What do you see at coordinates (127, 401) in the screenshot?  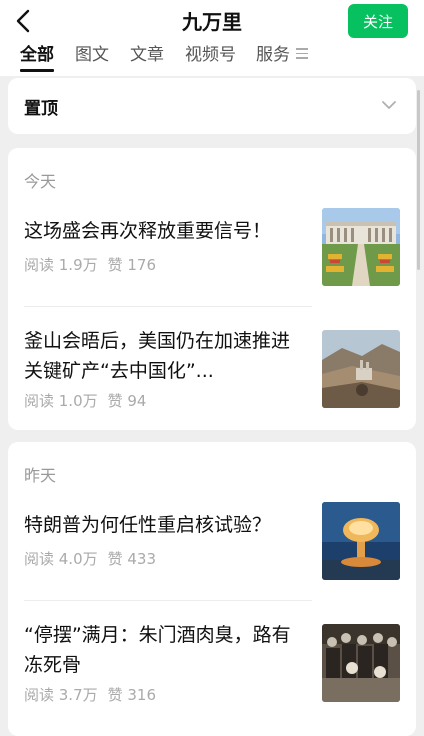 I see `like-count: 赞 94` at bounding box center [127, 401].